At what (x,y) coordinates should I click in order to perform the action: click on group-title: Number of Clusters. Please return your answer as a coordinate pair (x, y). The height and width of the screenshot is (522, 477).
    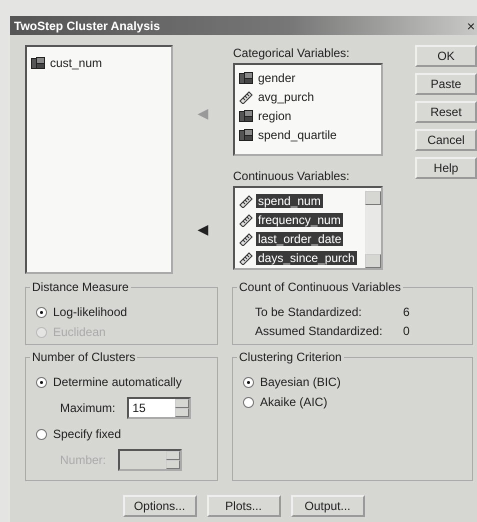
    Looking at the image, I should click on (84, 357).